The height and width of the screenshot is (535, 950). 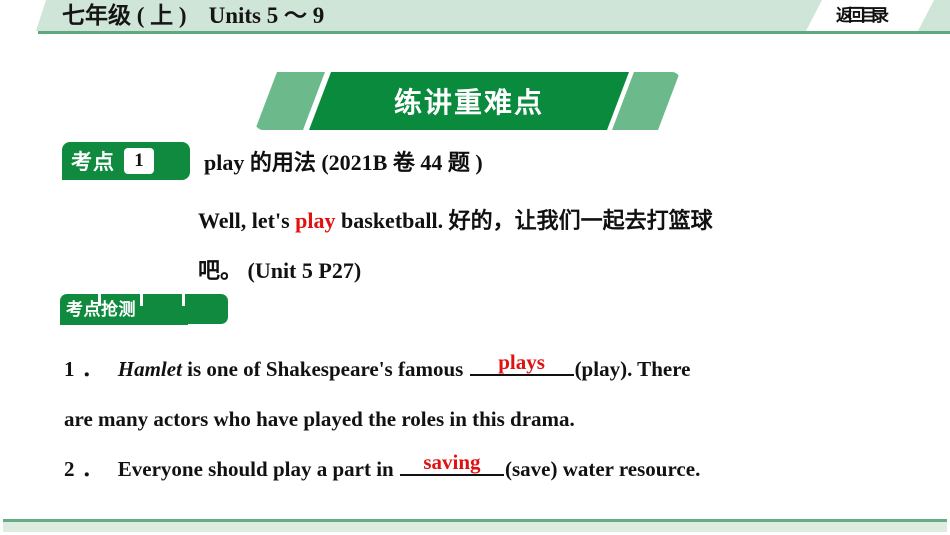 I want to click on answer-text: saving, so click(x=452, y=462).